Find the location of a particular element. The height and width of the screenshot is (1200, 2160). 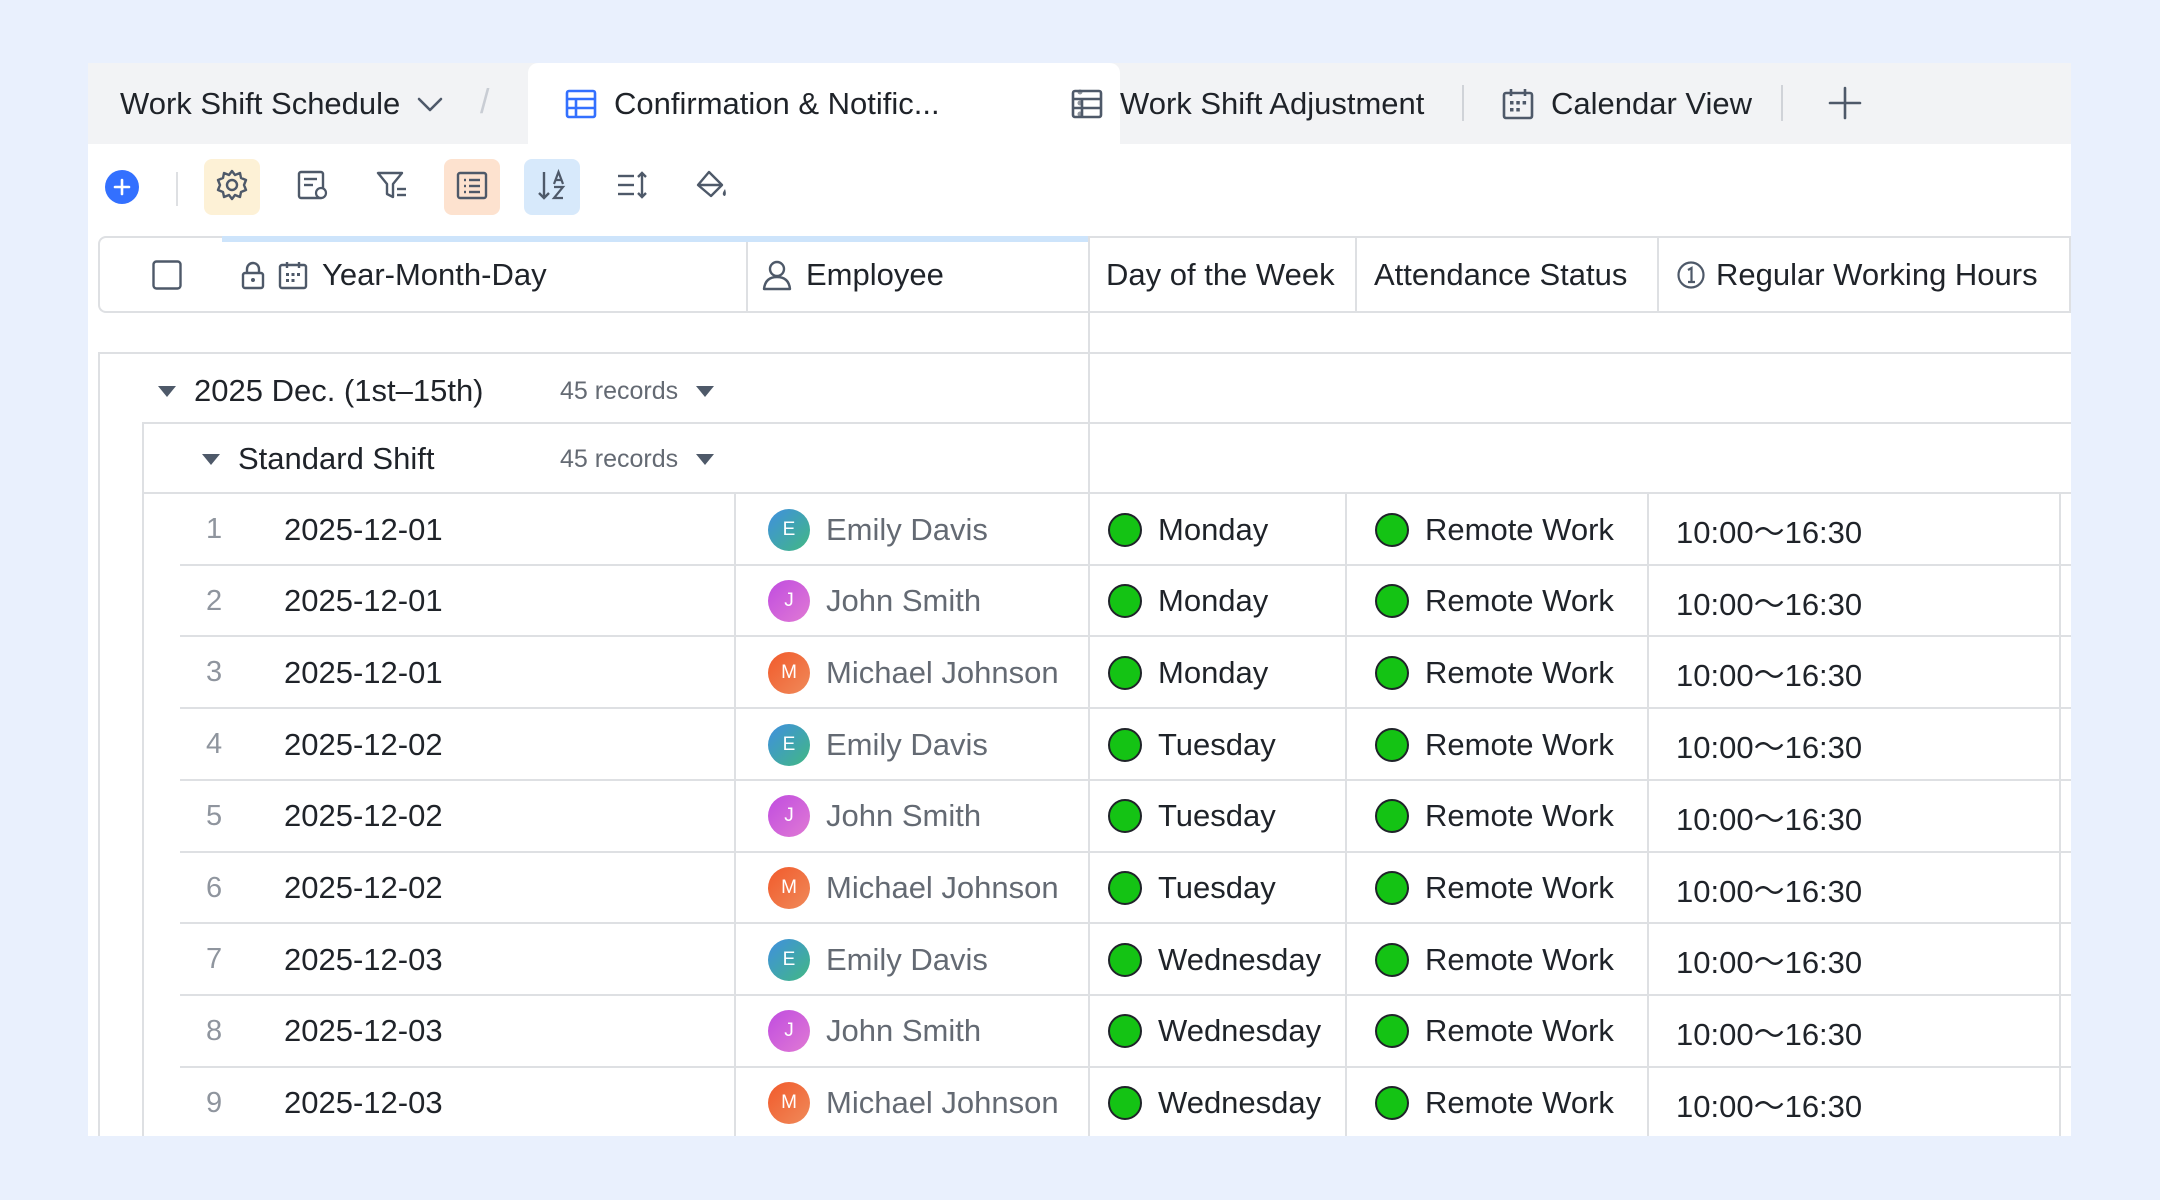

field-settings-icon is located at coordinates (312, 187).